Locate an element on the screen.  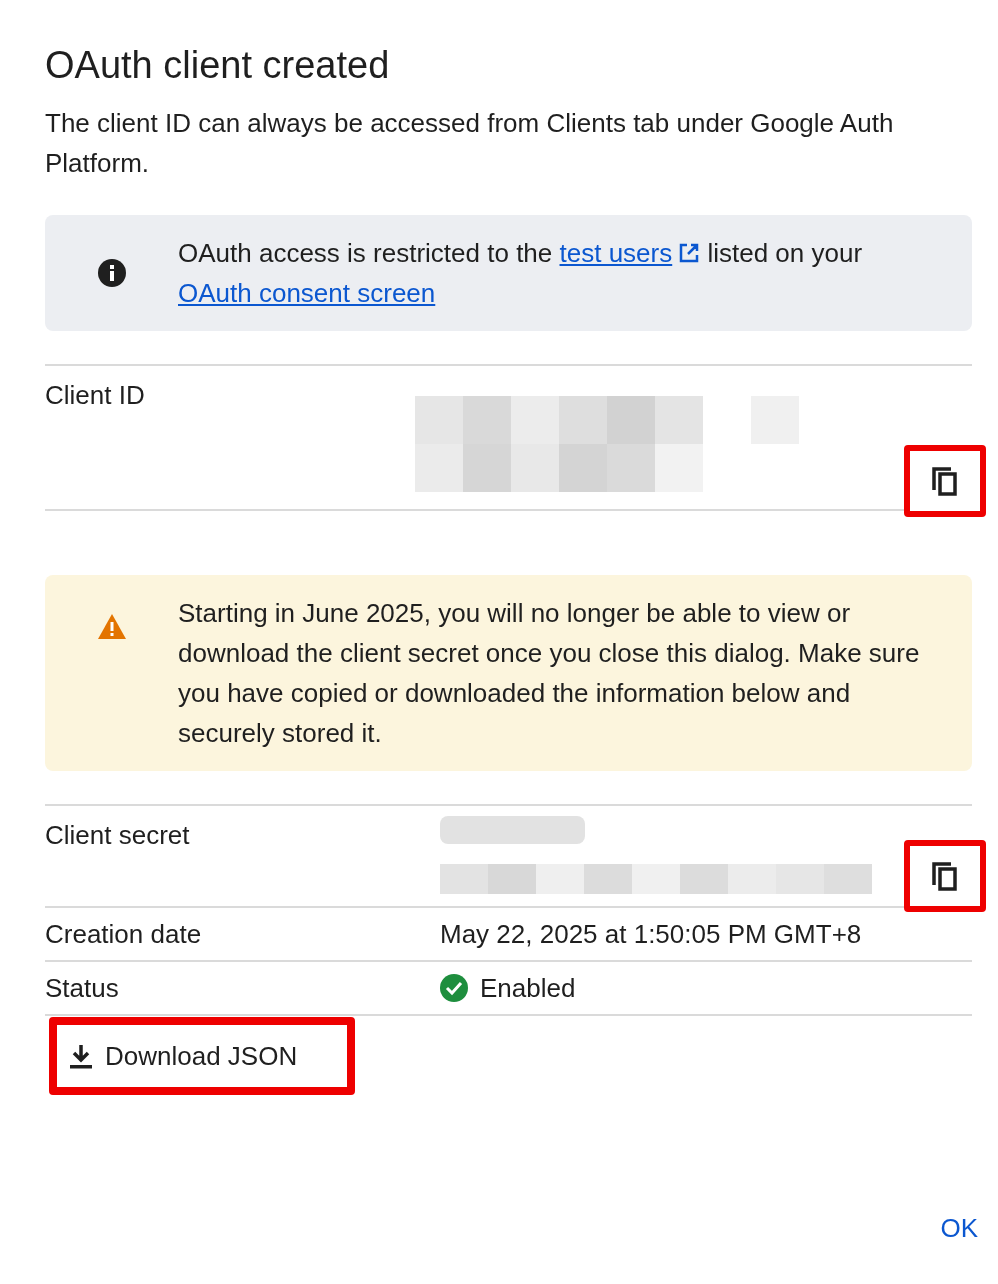
ok-button: OK is located at coordinates (959, 1228).